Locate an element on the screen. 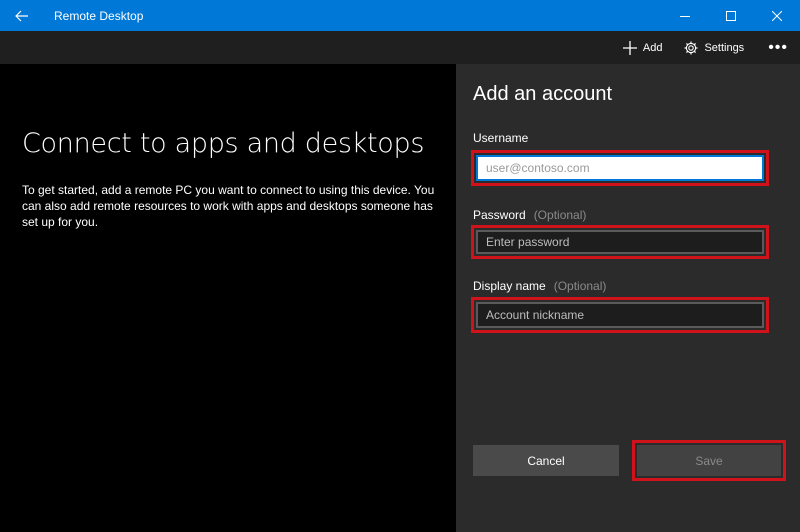 This screenshot has width=800, height=532. title-bar: Remote Desktop is located at coordinates (400, 15).